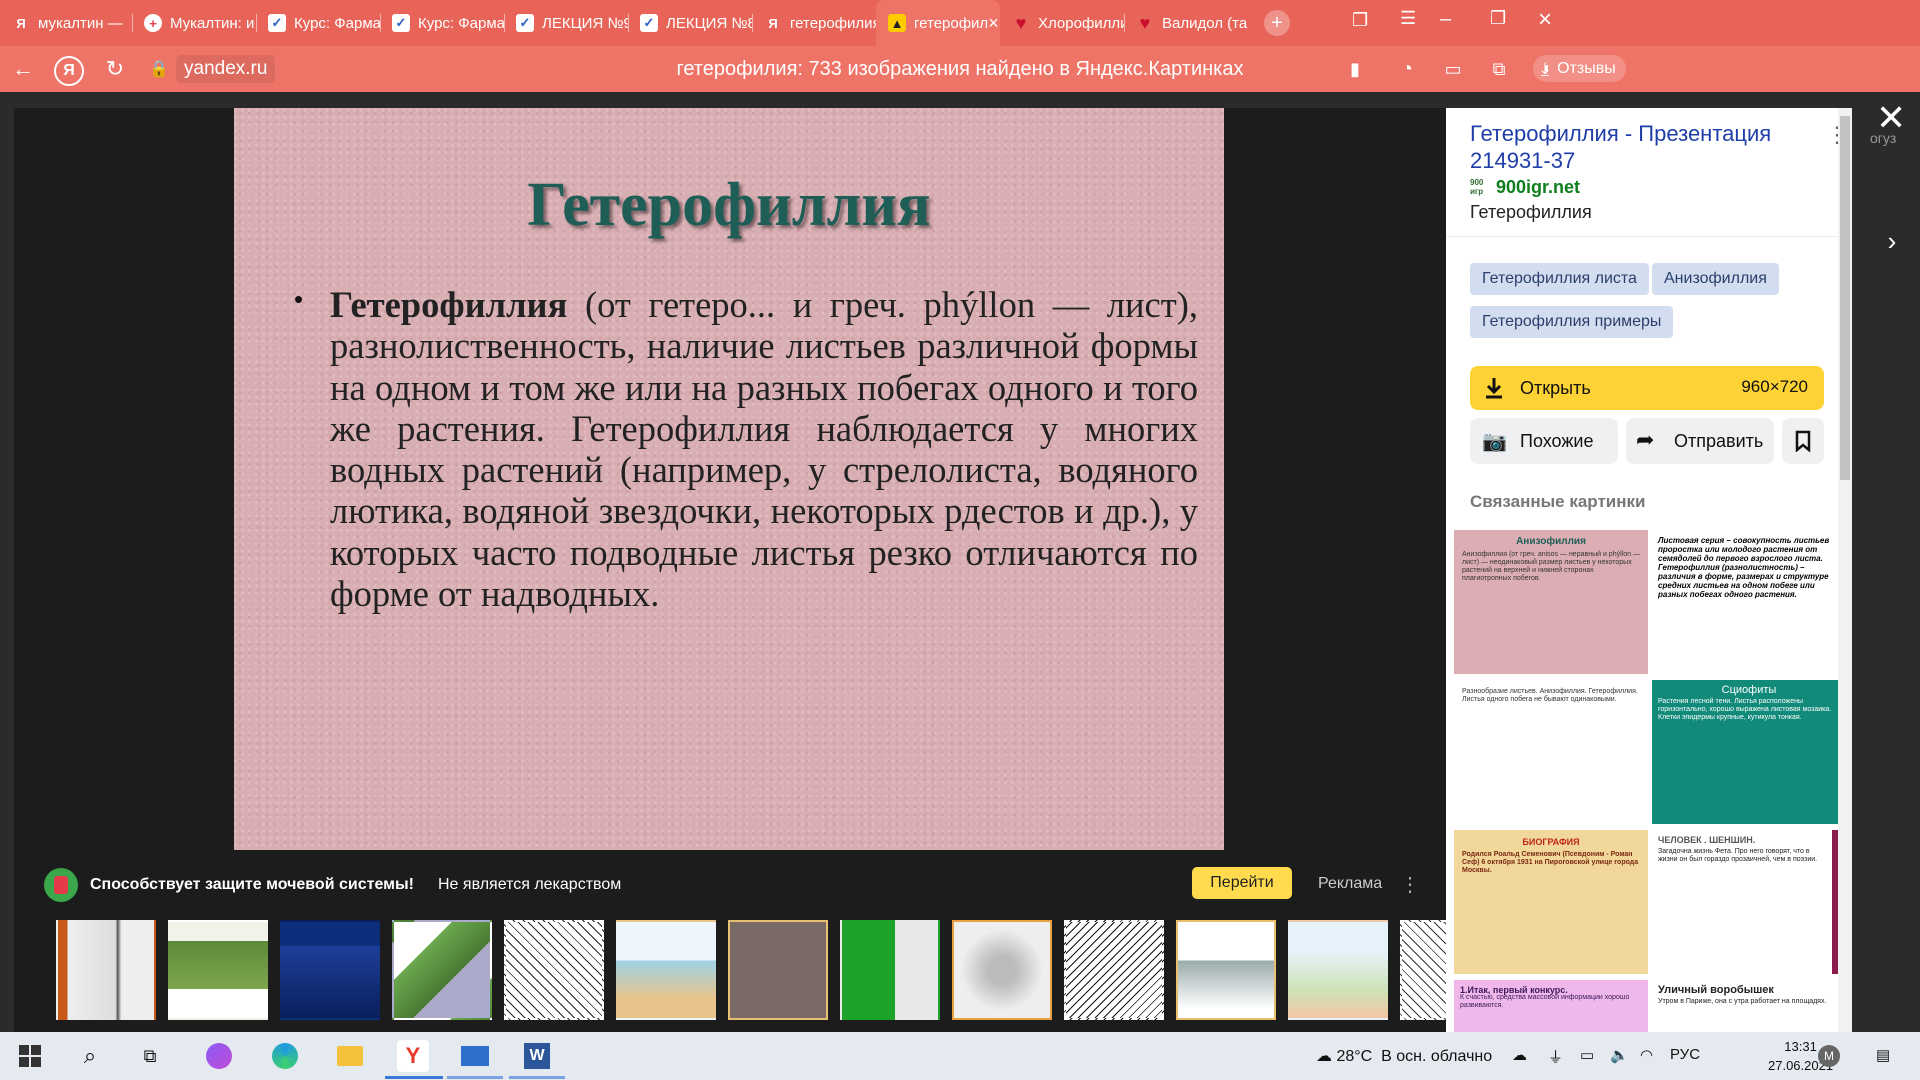 This screenshot has height=1080, width=1920. What do you see at coordinates (1445, 19) in the screenshot?
I see `minimize-icon: –` at bounding box center [1445, 19].